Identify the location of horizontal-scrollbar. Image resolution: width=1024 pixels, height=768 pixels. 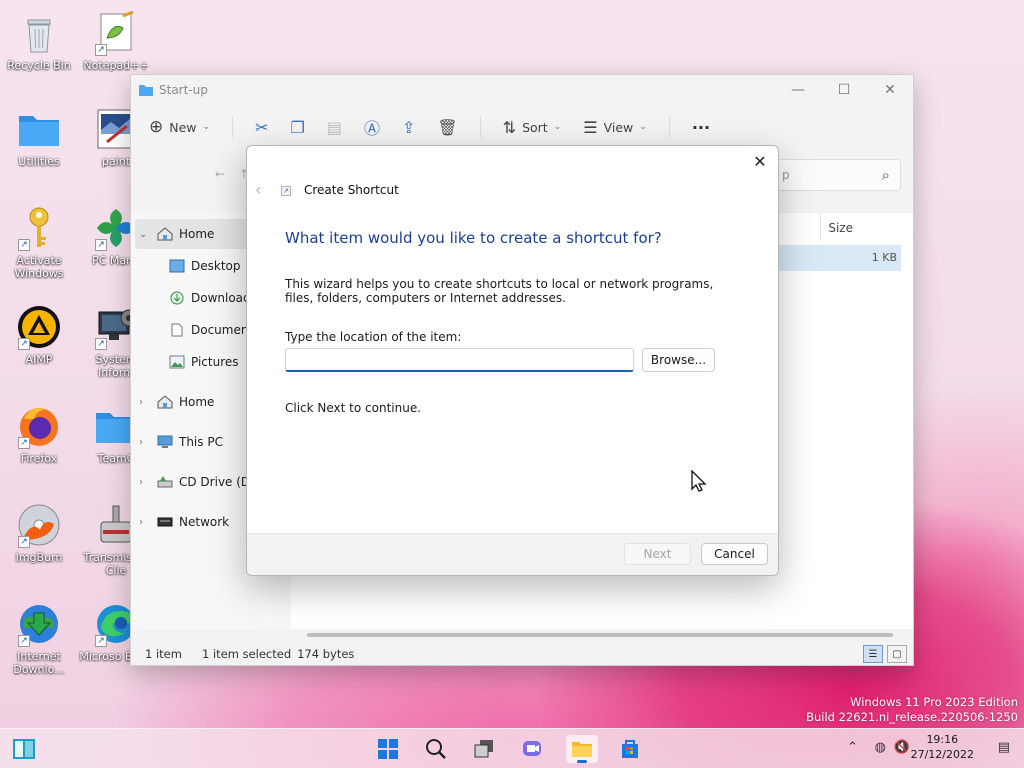
(600, 635).